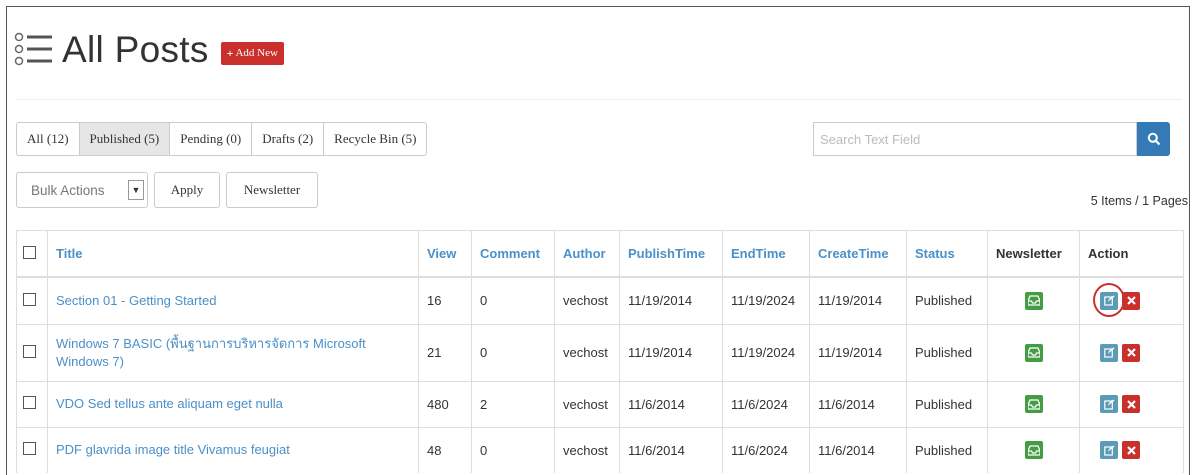  Describe the element at coordinates (587, 254) in the screenshot. I see `column-header-author: Author` at that location.